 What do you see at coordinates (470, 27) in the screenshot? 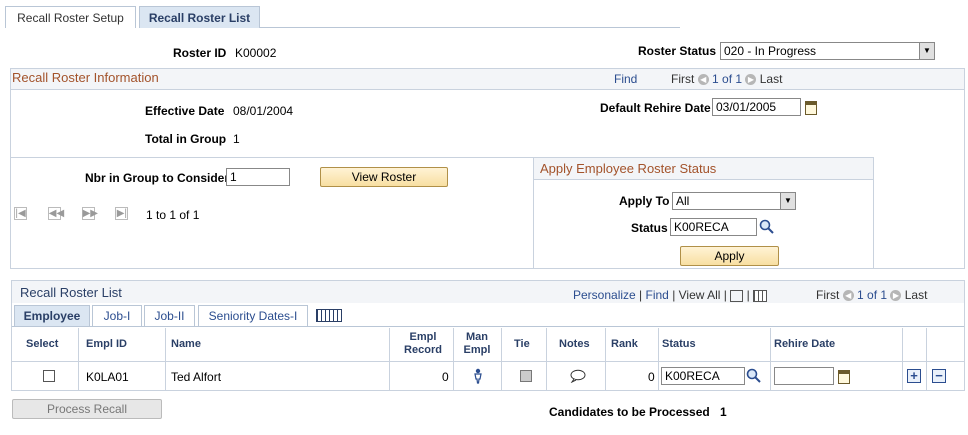
I see `tab-baseline` at bounding box center [470, 27].